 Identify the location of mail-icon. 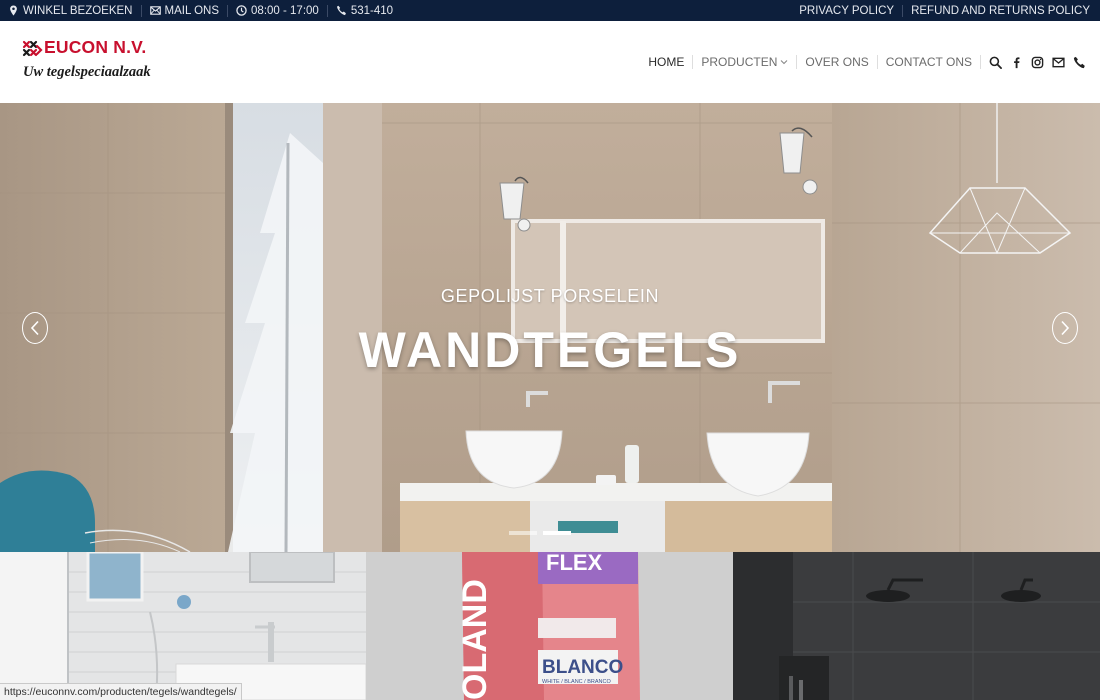
(1058, 62).